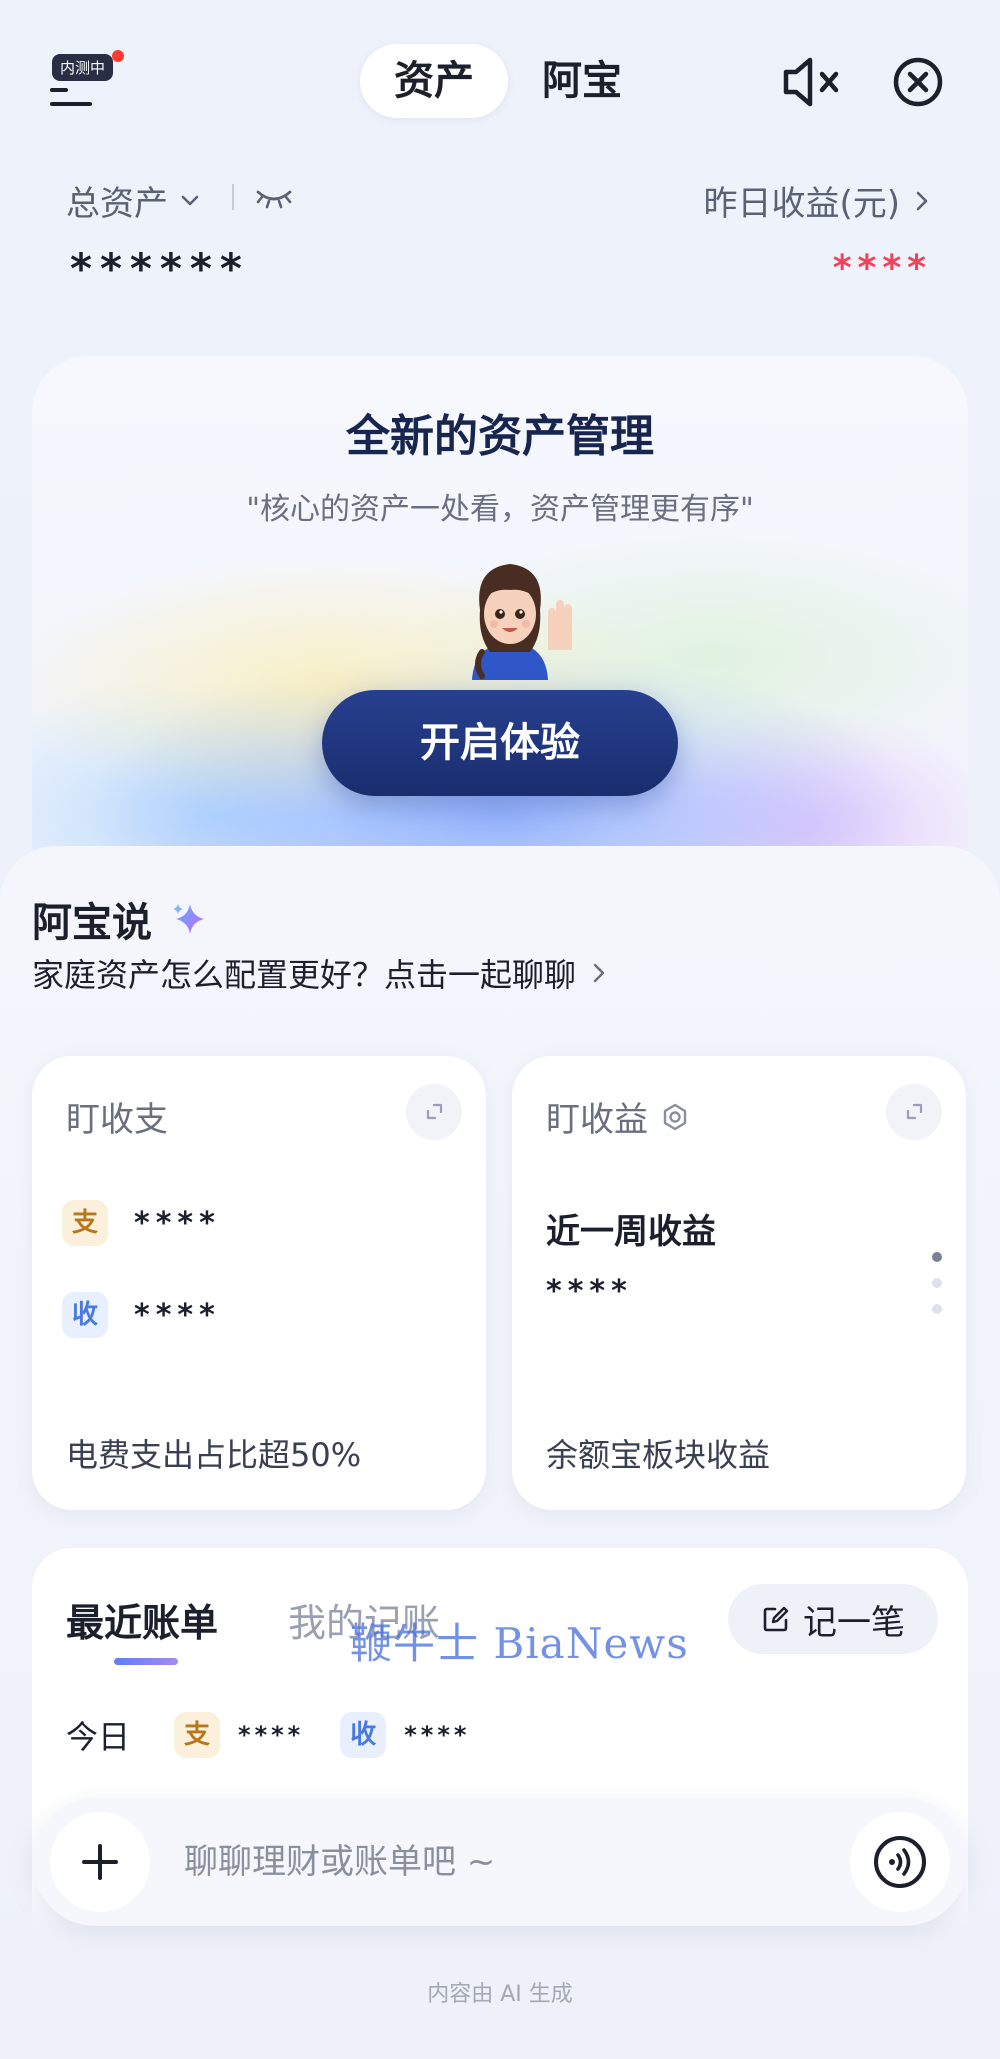 The image size is (1000, 2059). Describe the element at coordinates (83, 67) in the screenshot. I see `beta-badge: 内测中` at that location.